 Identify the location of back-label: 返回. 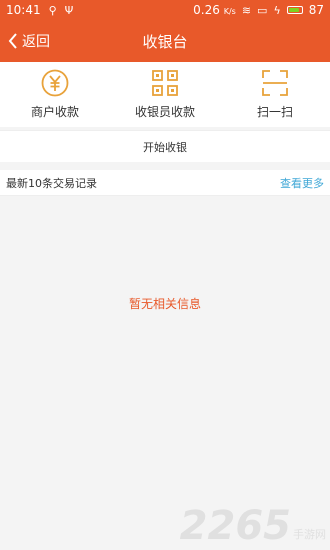
(36, 42).